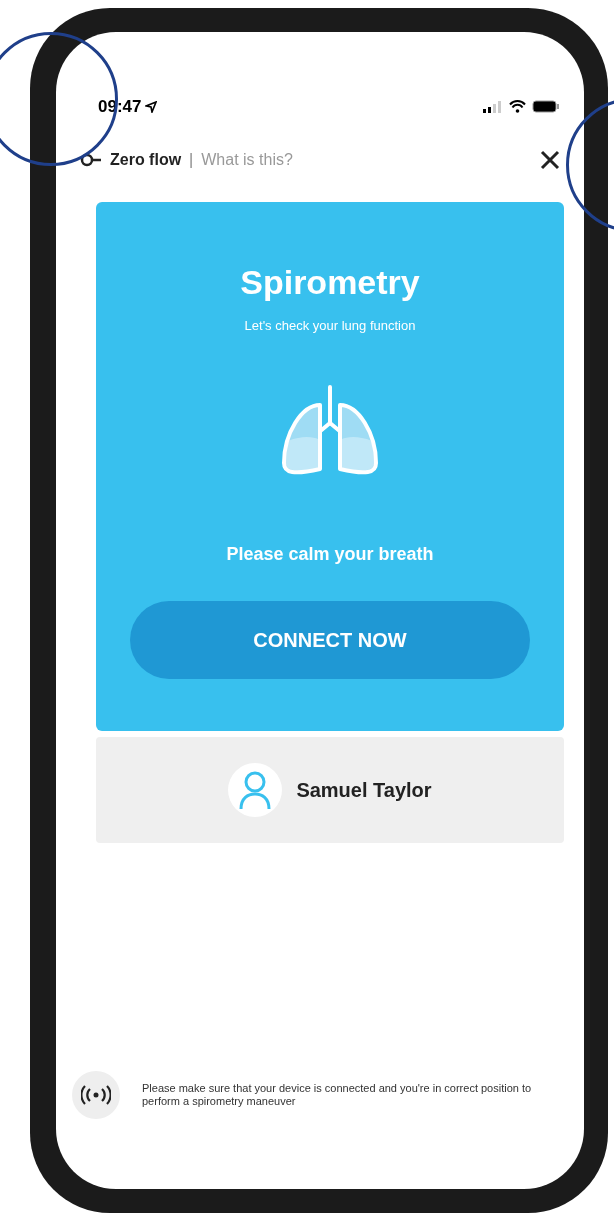 This screenshot has width=614, height=1227. What do you see at coordinates (330, 325) in the screenshot?
I see `card-subtitle: Let's check your lung function` at bounding box center [330, 325].